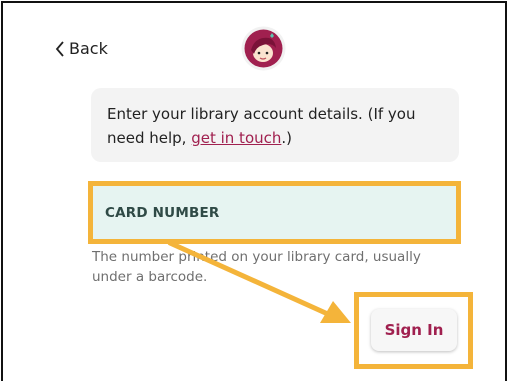 The image size is (512, 381). What do you see at coordinates (236, 138) in the screenshot?
I see `get-in-touch-link: get in touch` at bounding box center [236, 138].